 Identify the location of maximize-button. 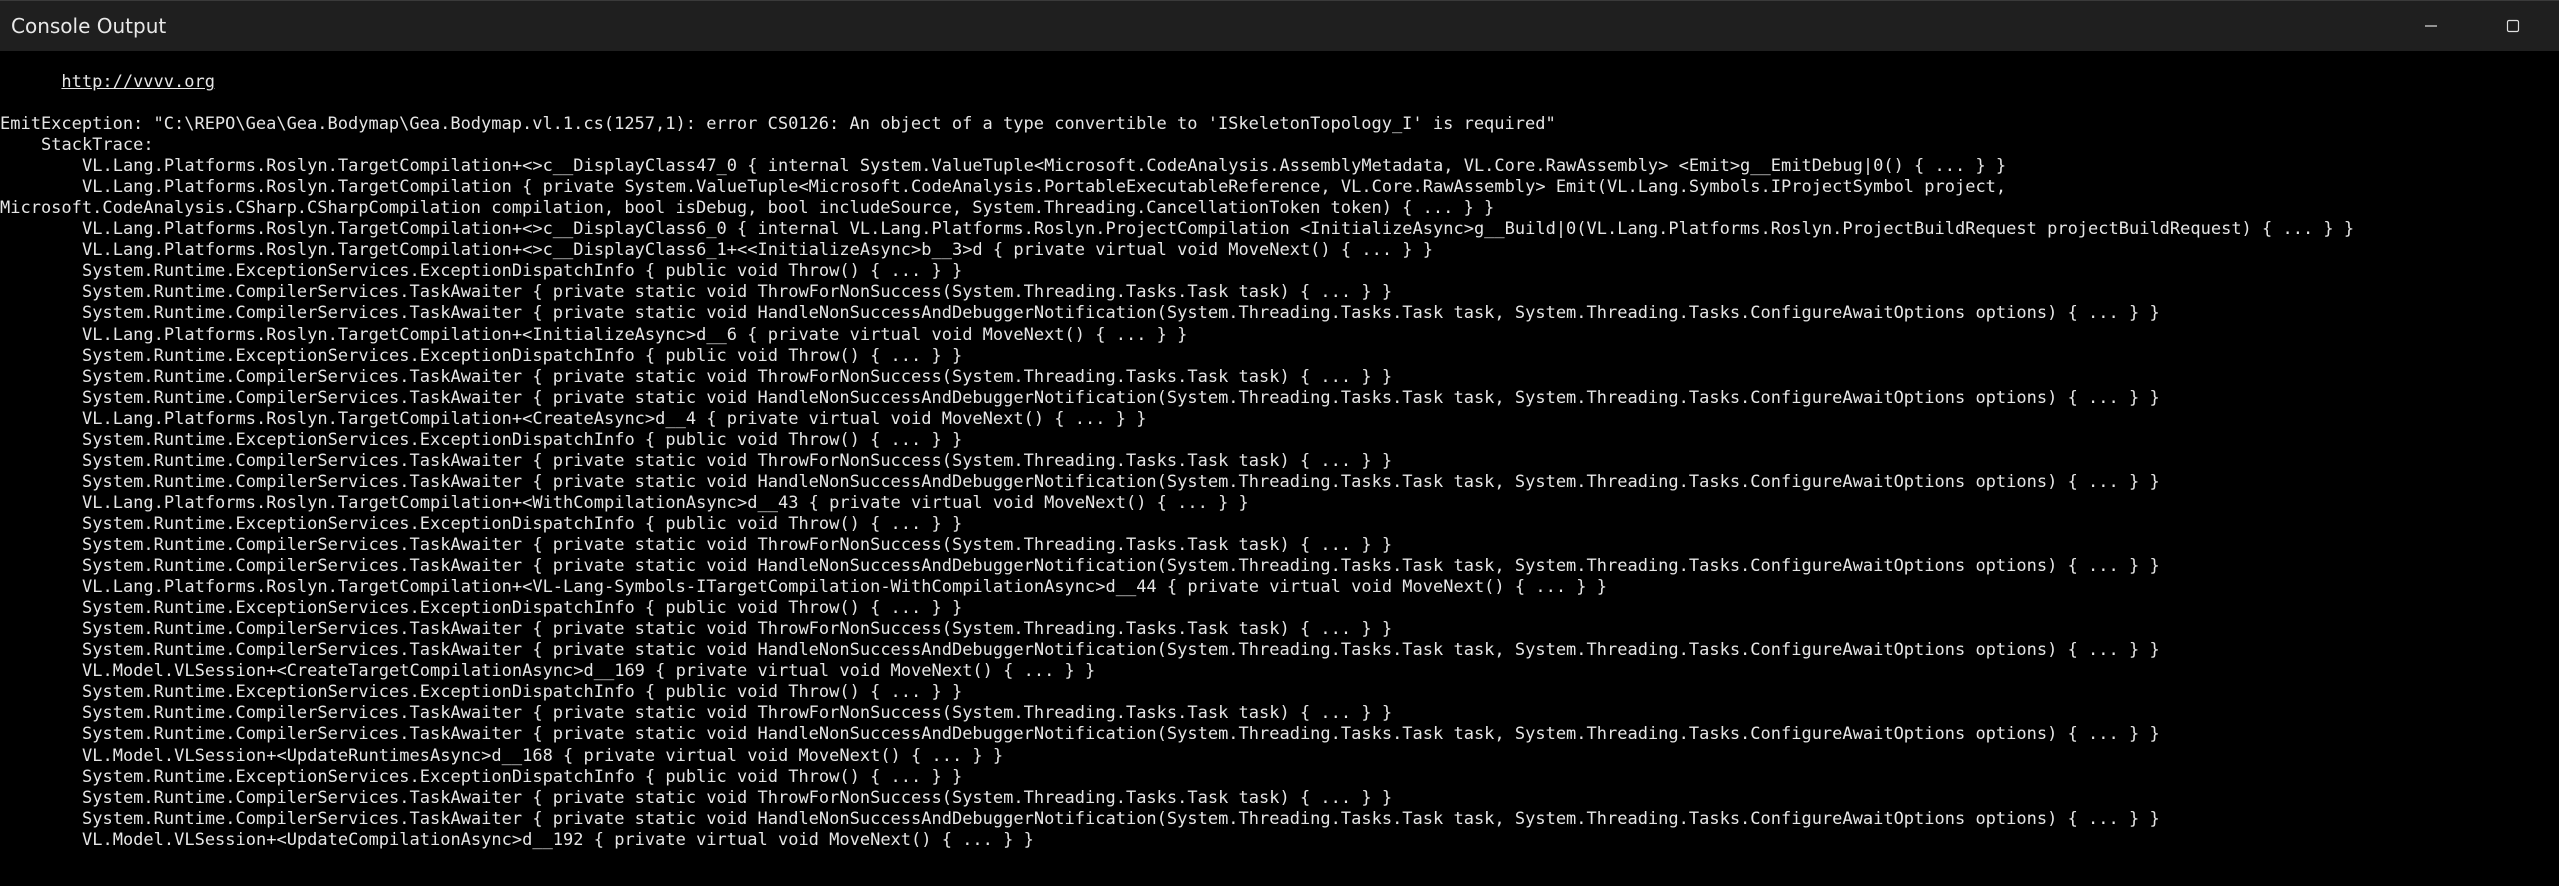
(2513, 26).